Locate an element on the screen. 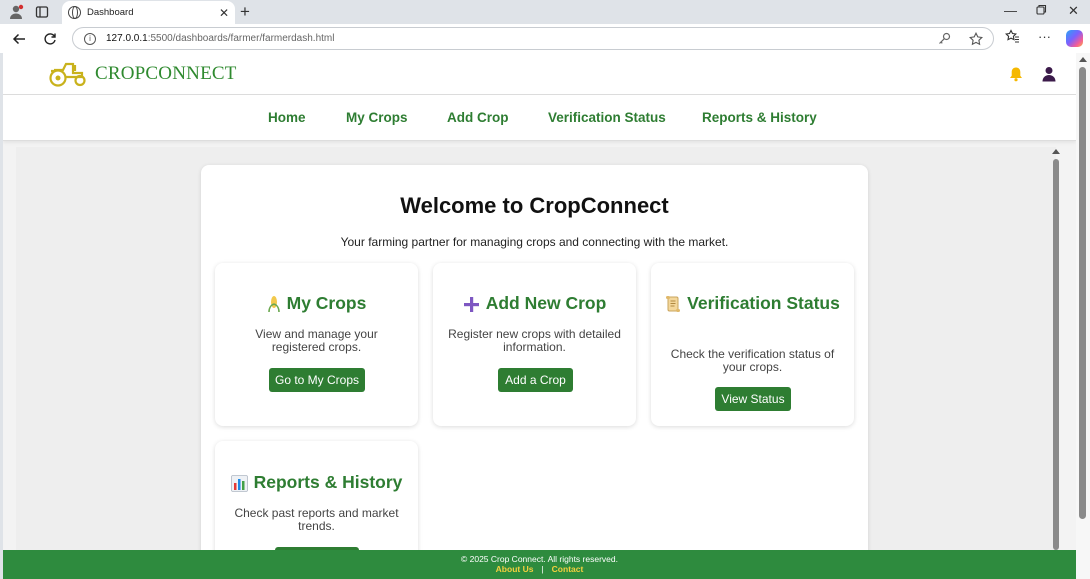 This screenshot has width=1090, height=579. verification-status-card-title: Verification Status is located at coordinates (752, 303).